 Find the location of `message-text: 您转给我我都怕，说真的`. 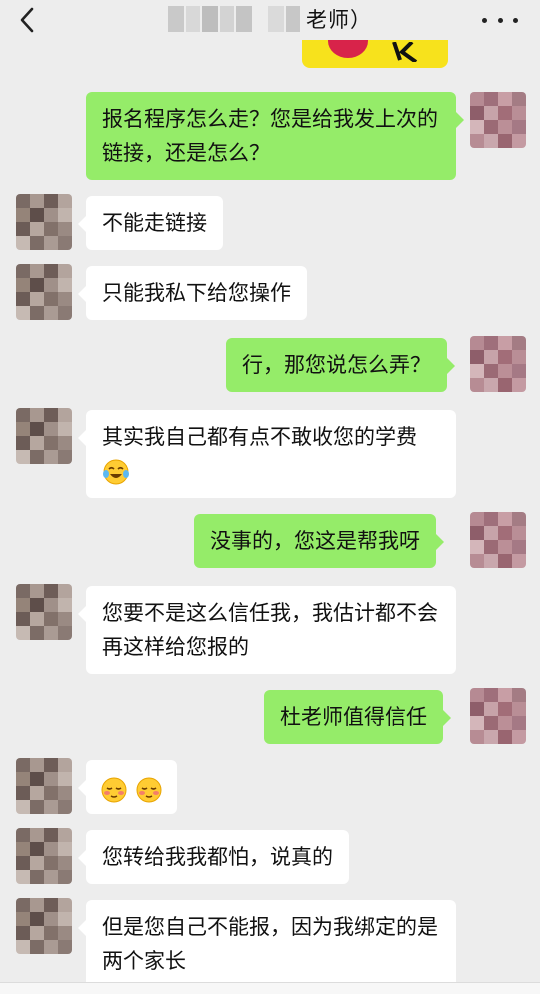

message-text: 您转给我我都怕，说真的 is located at coordinates (217, 857).